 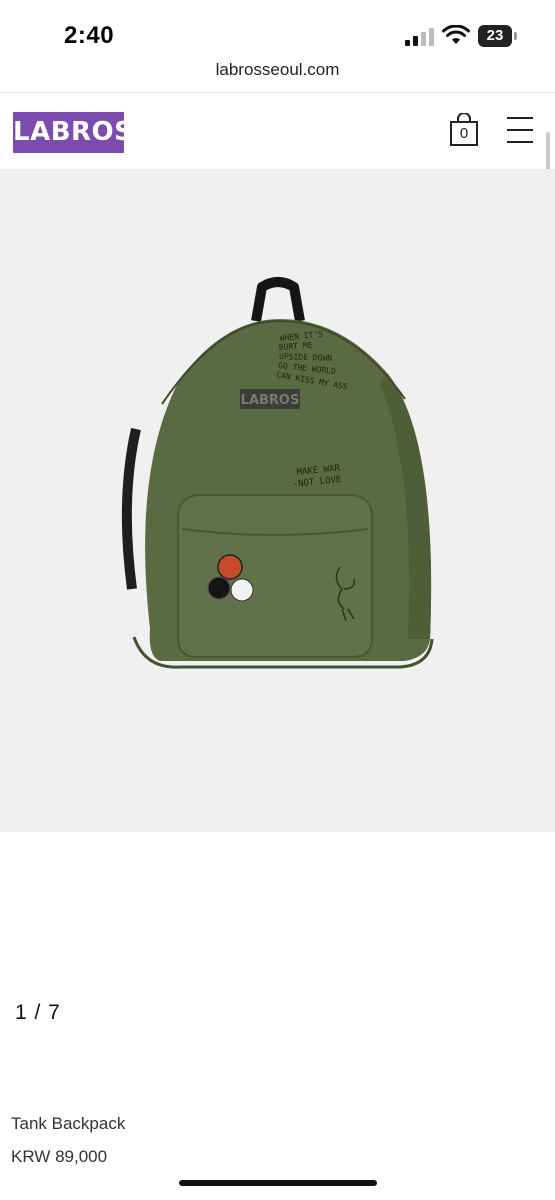 I want to click on battery-icon: 23, so click(x=499, y=36).